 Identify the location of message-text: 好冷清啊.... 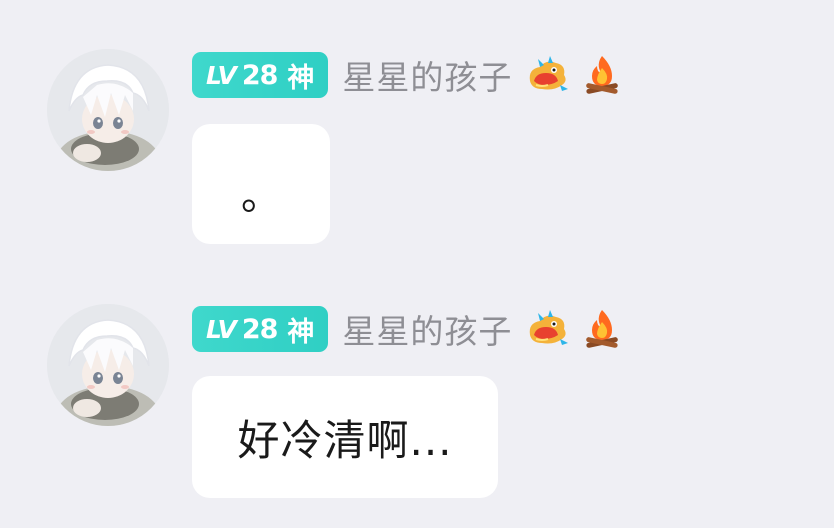
(345, 440).